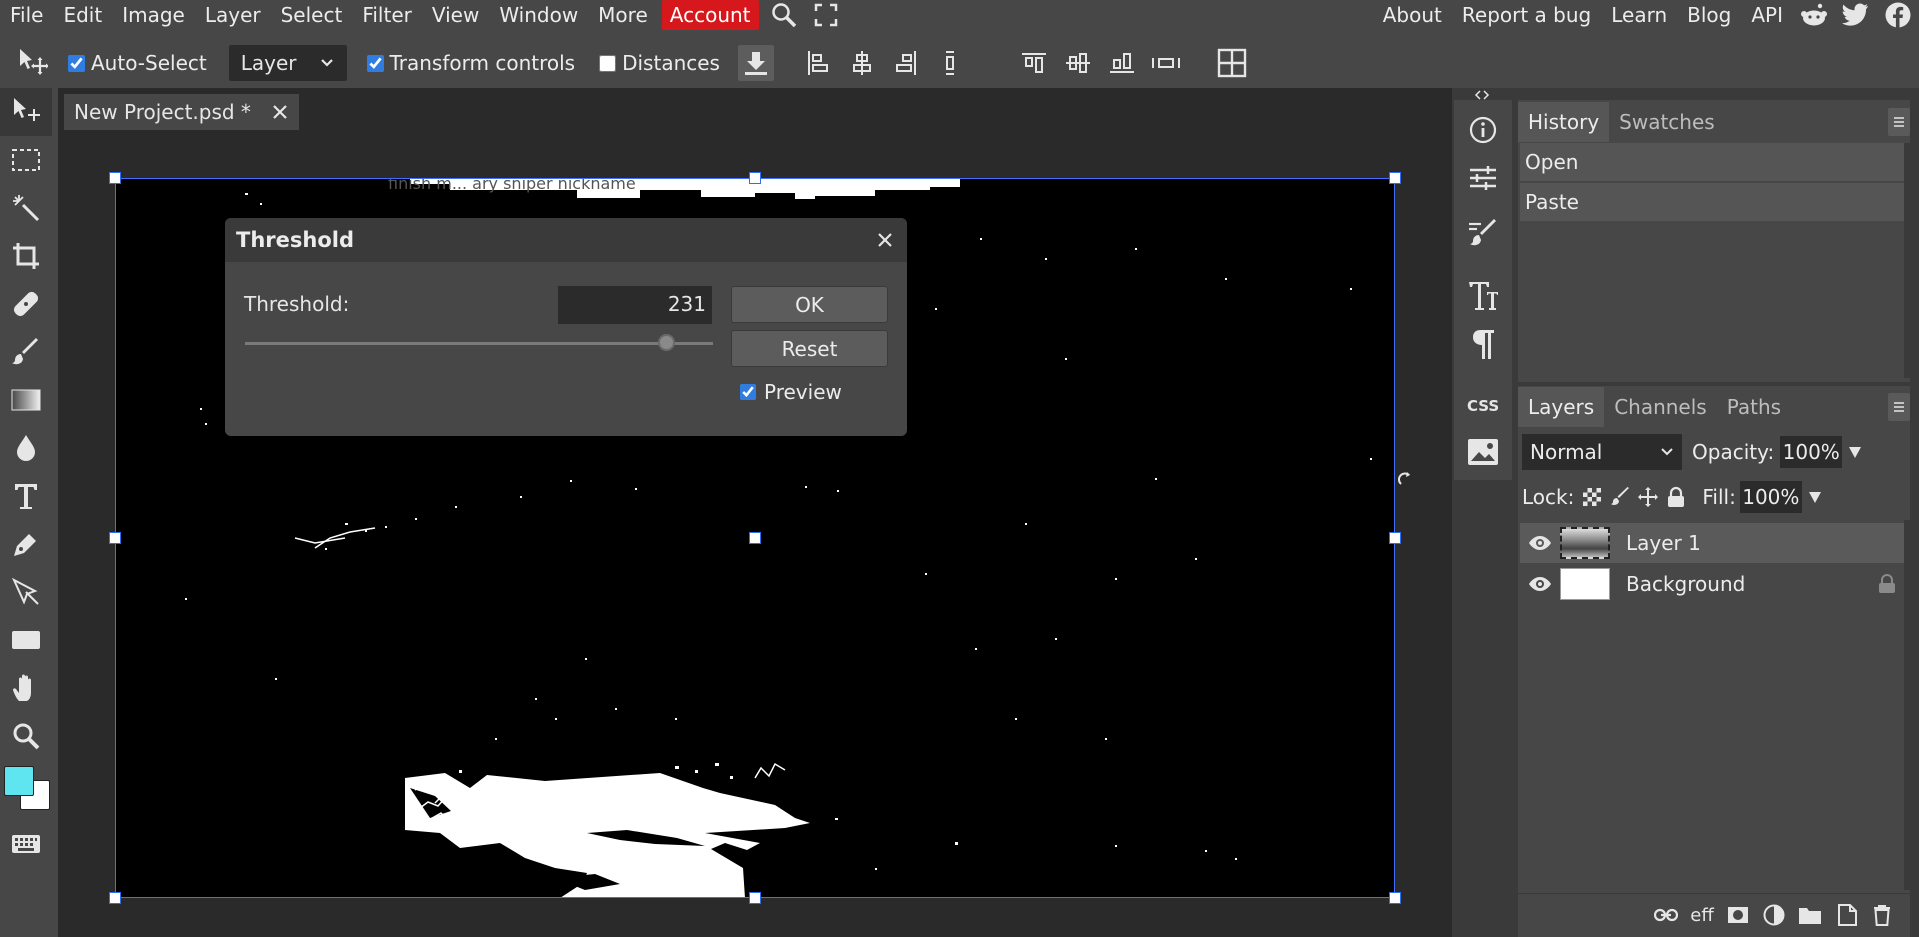 The image size is (1919, 937). Describe the element at coordinates (26, 400) in the screenshot. I see `tool-gradient` at that location.